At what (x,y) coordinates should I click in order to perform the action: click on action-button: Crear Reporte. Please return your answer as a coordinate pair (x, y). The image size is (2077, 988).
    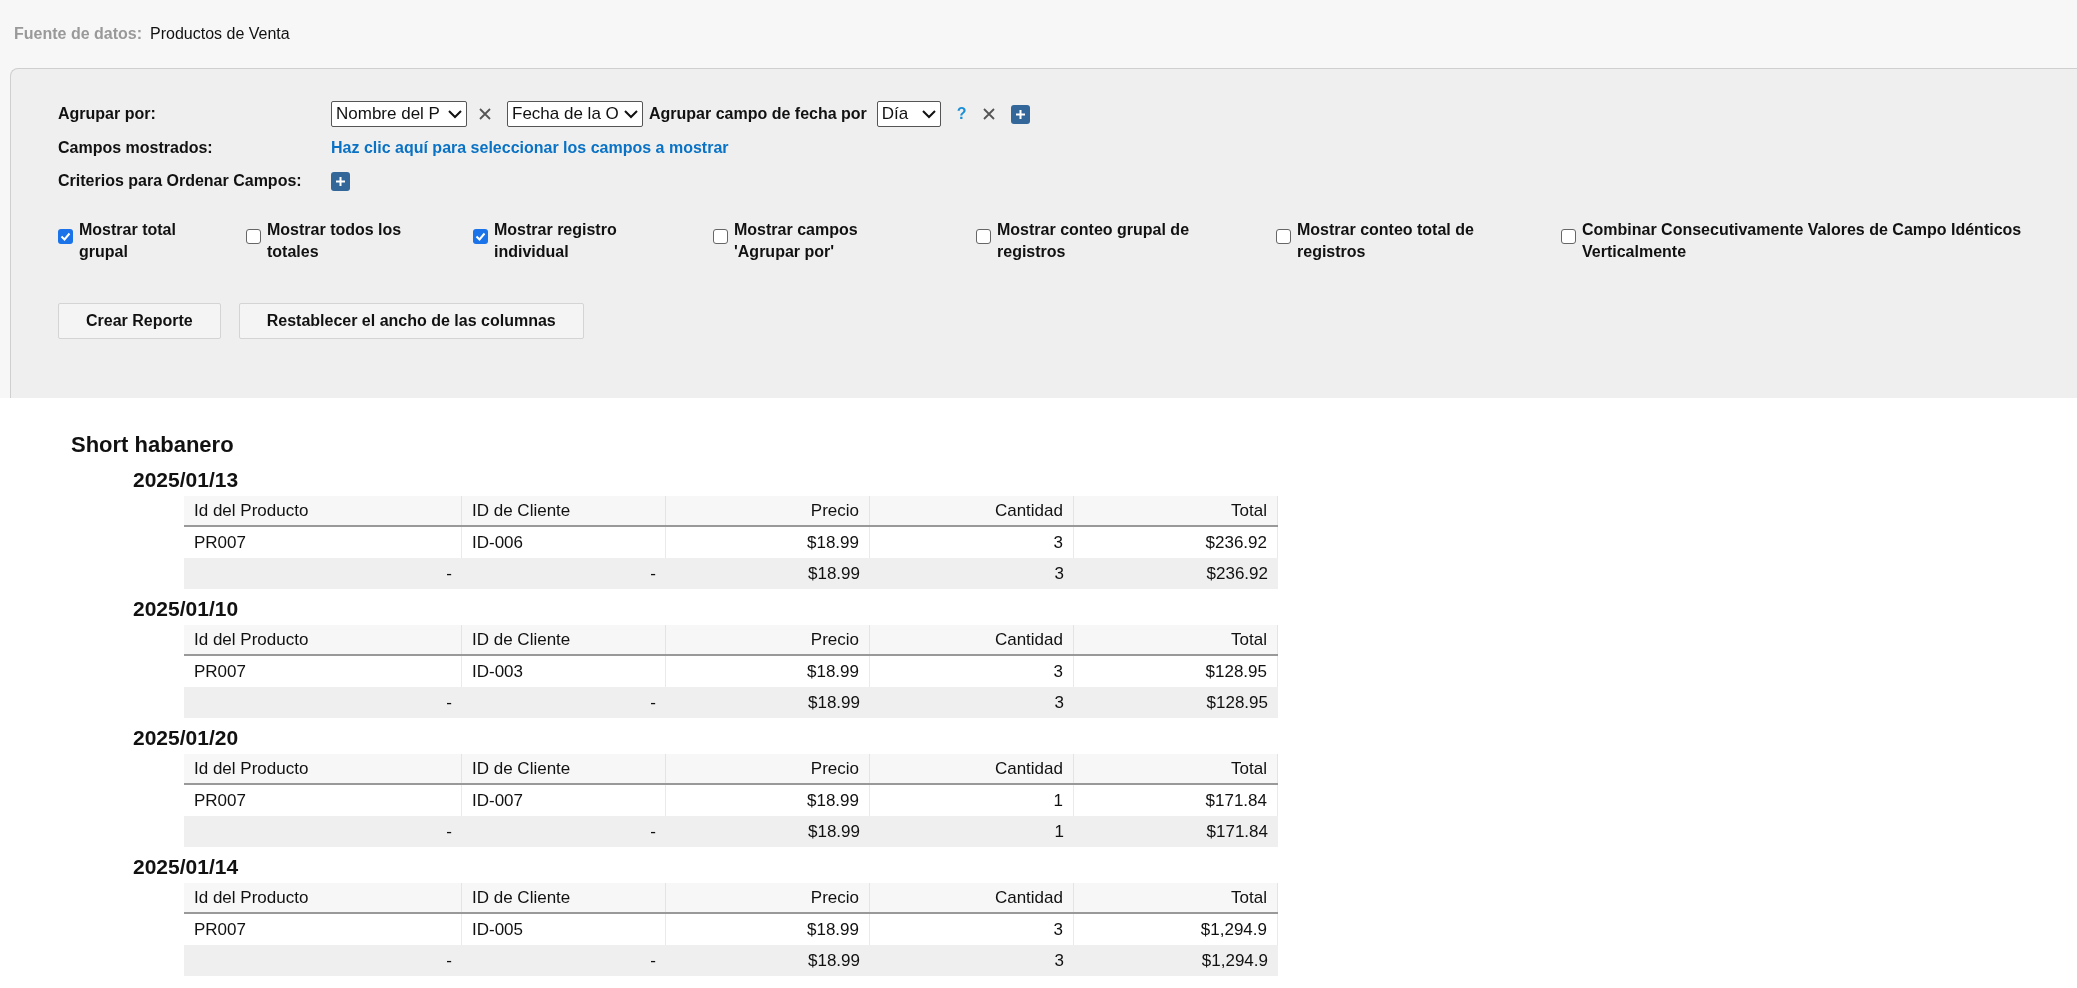
    Looking at the image, I should click on (139, 321).